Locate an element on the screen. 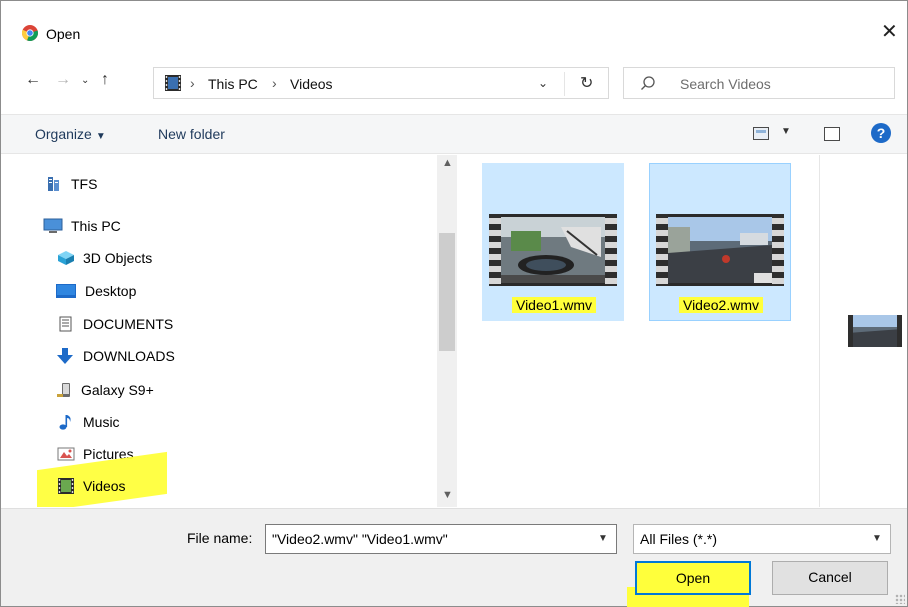  file-name-text: Video2.wmv is located at coordinates (720, 305).